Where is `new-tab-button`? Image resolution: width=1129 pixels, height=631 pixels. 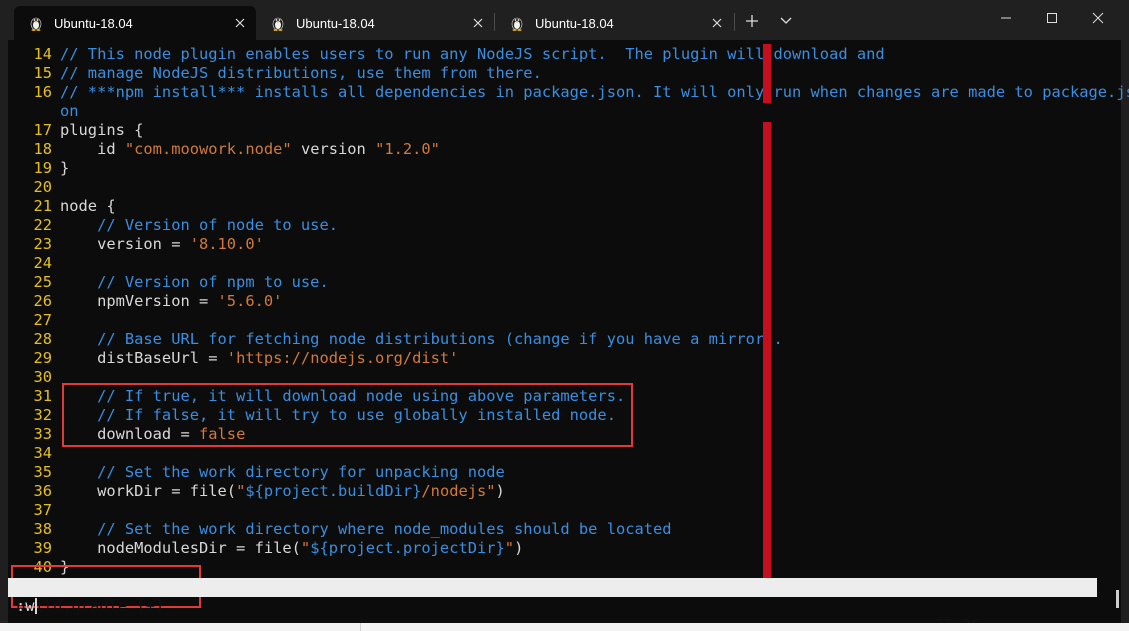
new-tab-button is located at coordinates (752, 21).